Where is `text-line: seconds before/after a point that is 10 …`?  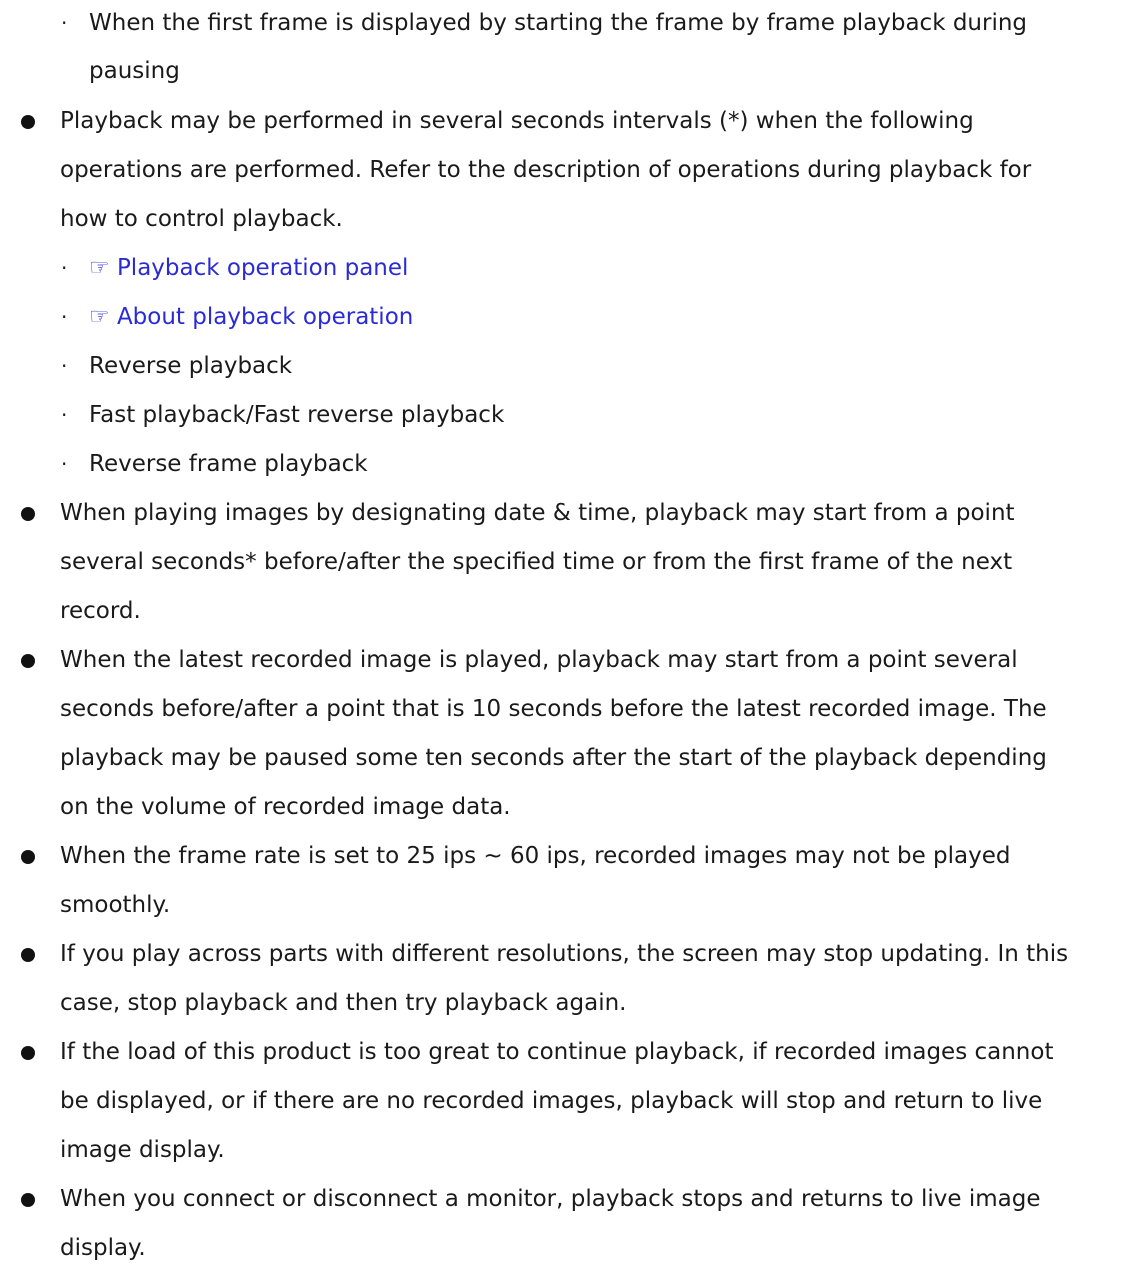 text-line: seconds before/after a point that is 10 … is located at coordinates (553, 709).